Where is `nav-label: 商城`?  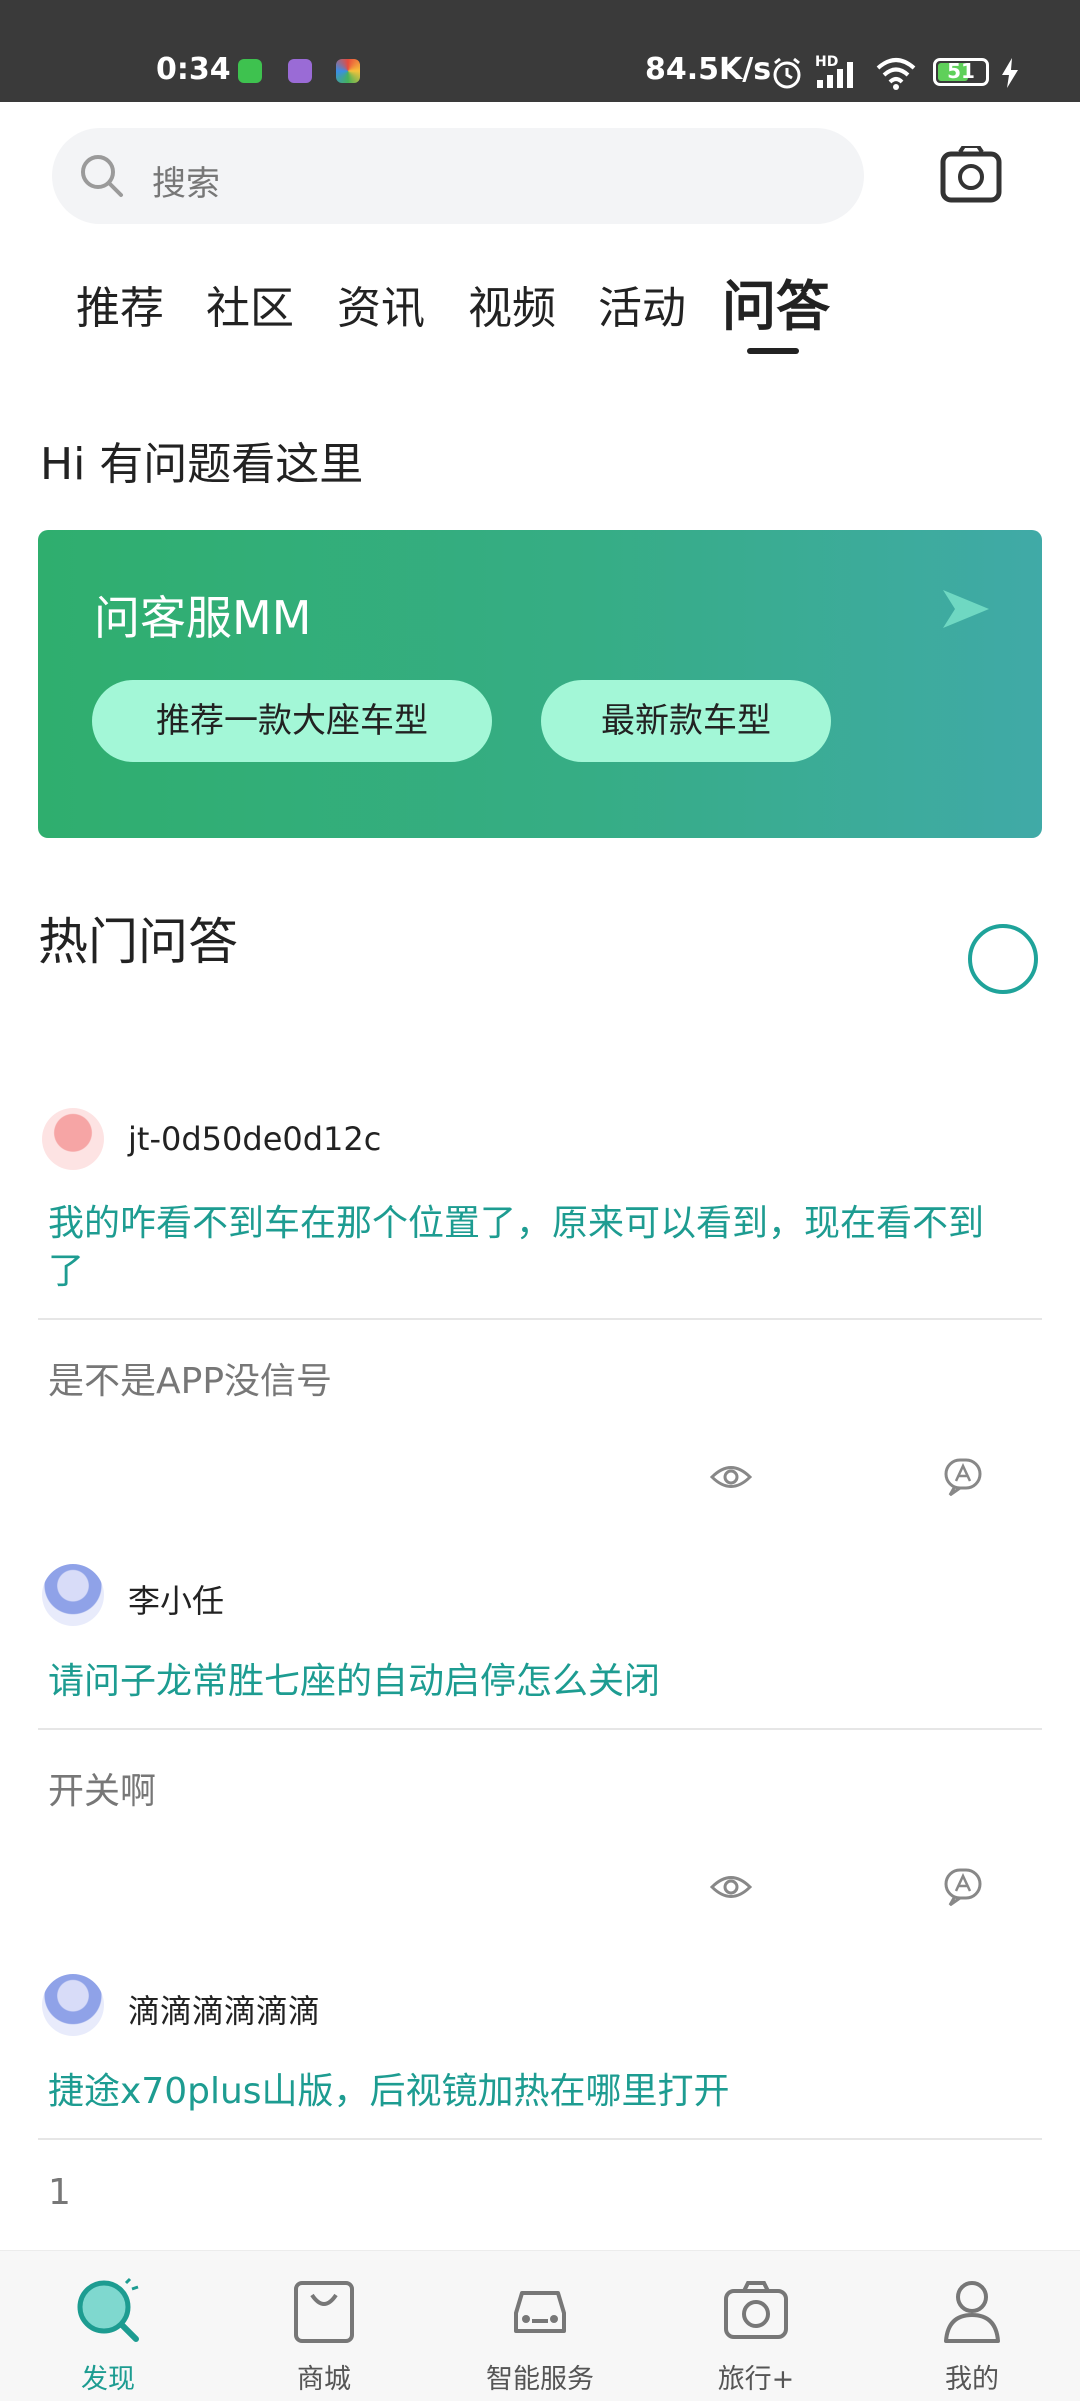
nav-label: 商城 is located at coordinates (324, 2379).